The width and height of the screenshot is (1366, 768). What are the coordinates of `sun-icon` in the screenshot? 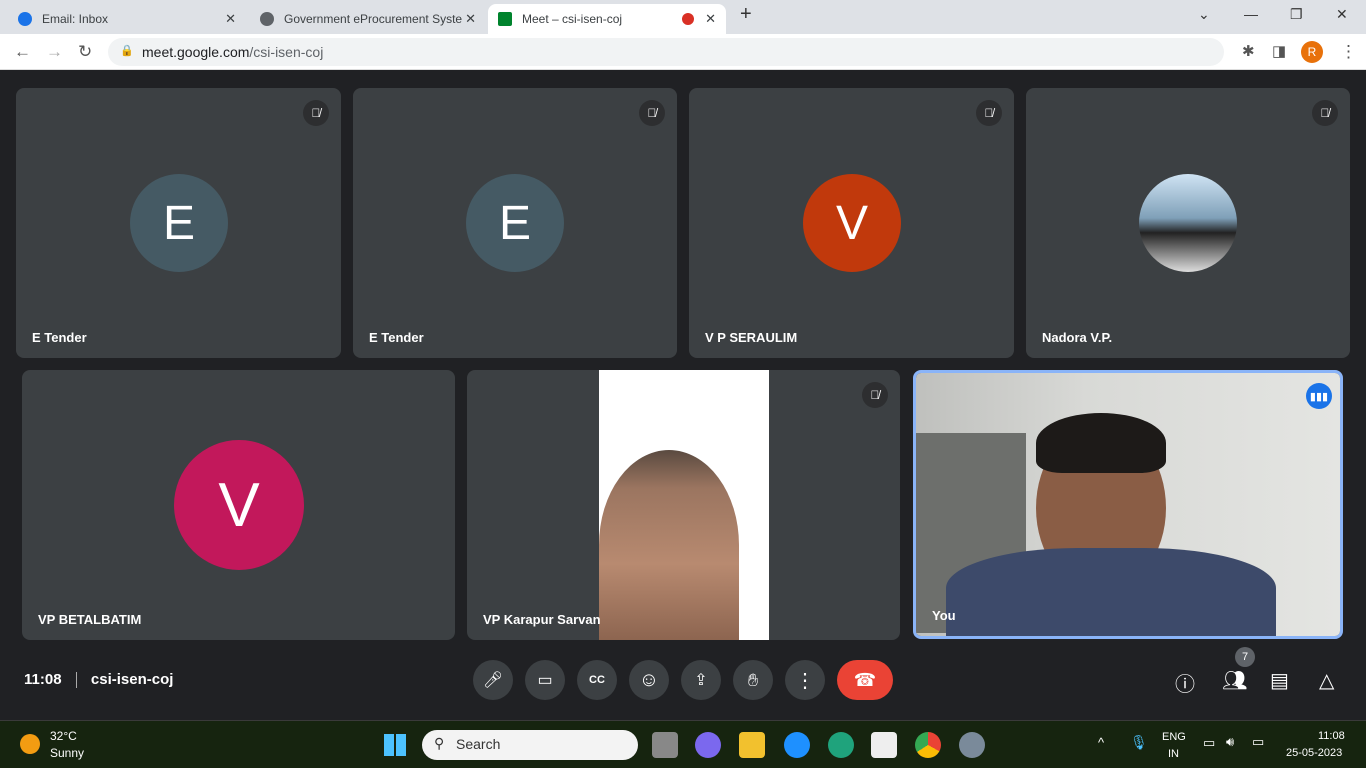 It's located at (30, 744).